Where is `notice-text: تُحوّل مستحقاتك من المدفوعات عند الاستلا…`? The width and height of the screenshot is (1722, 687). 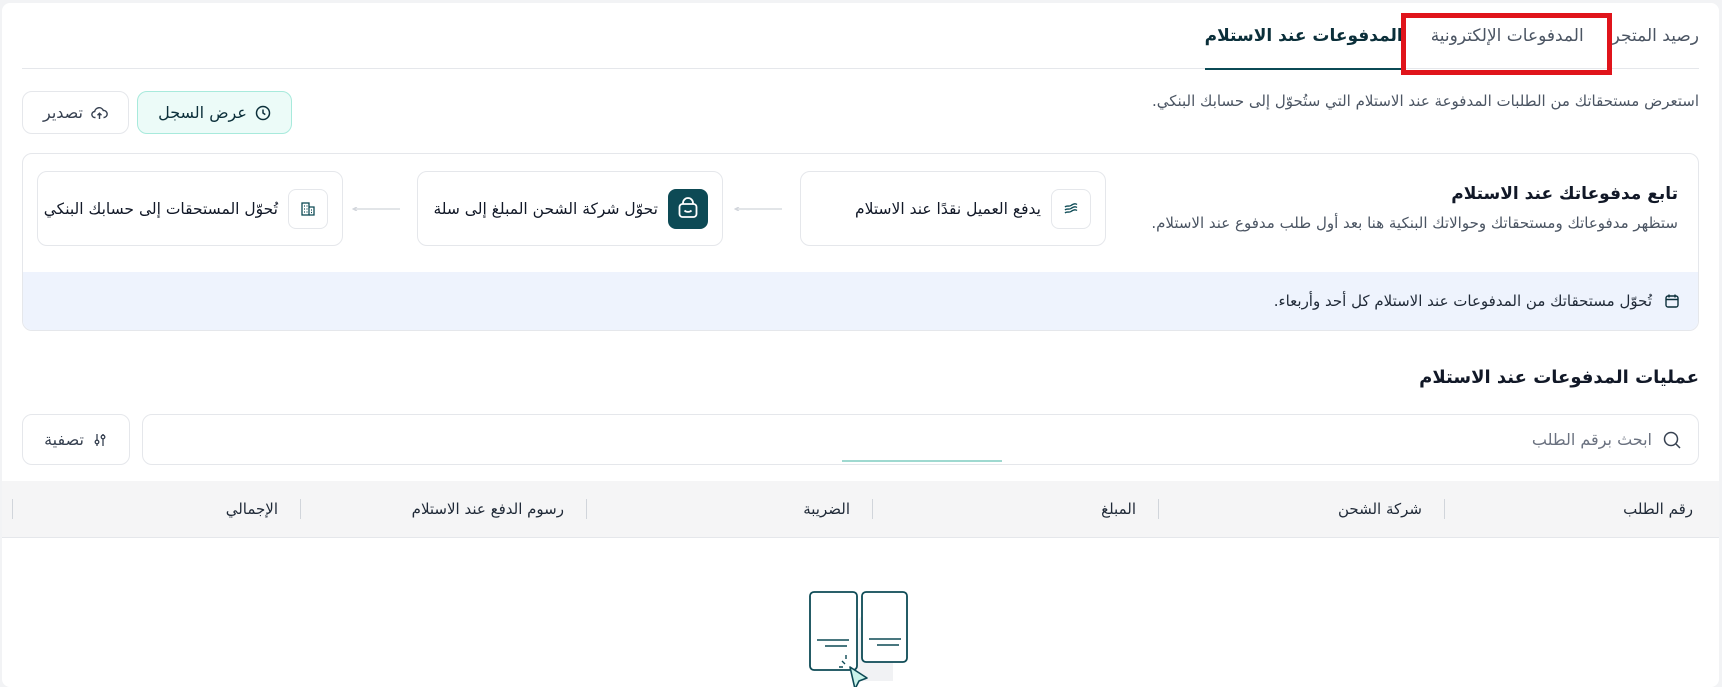
notice-text: تُحوّل مستحقاتك من المدفوعات عند الاستلا… is located at coordinates (1462, 301).